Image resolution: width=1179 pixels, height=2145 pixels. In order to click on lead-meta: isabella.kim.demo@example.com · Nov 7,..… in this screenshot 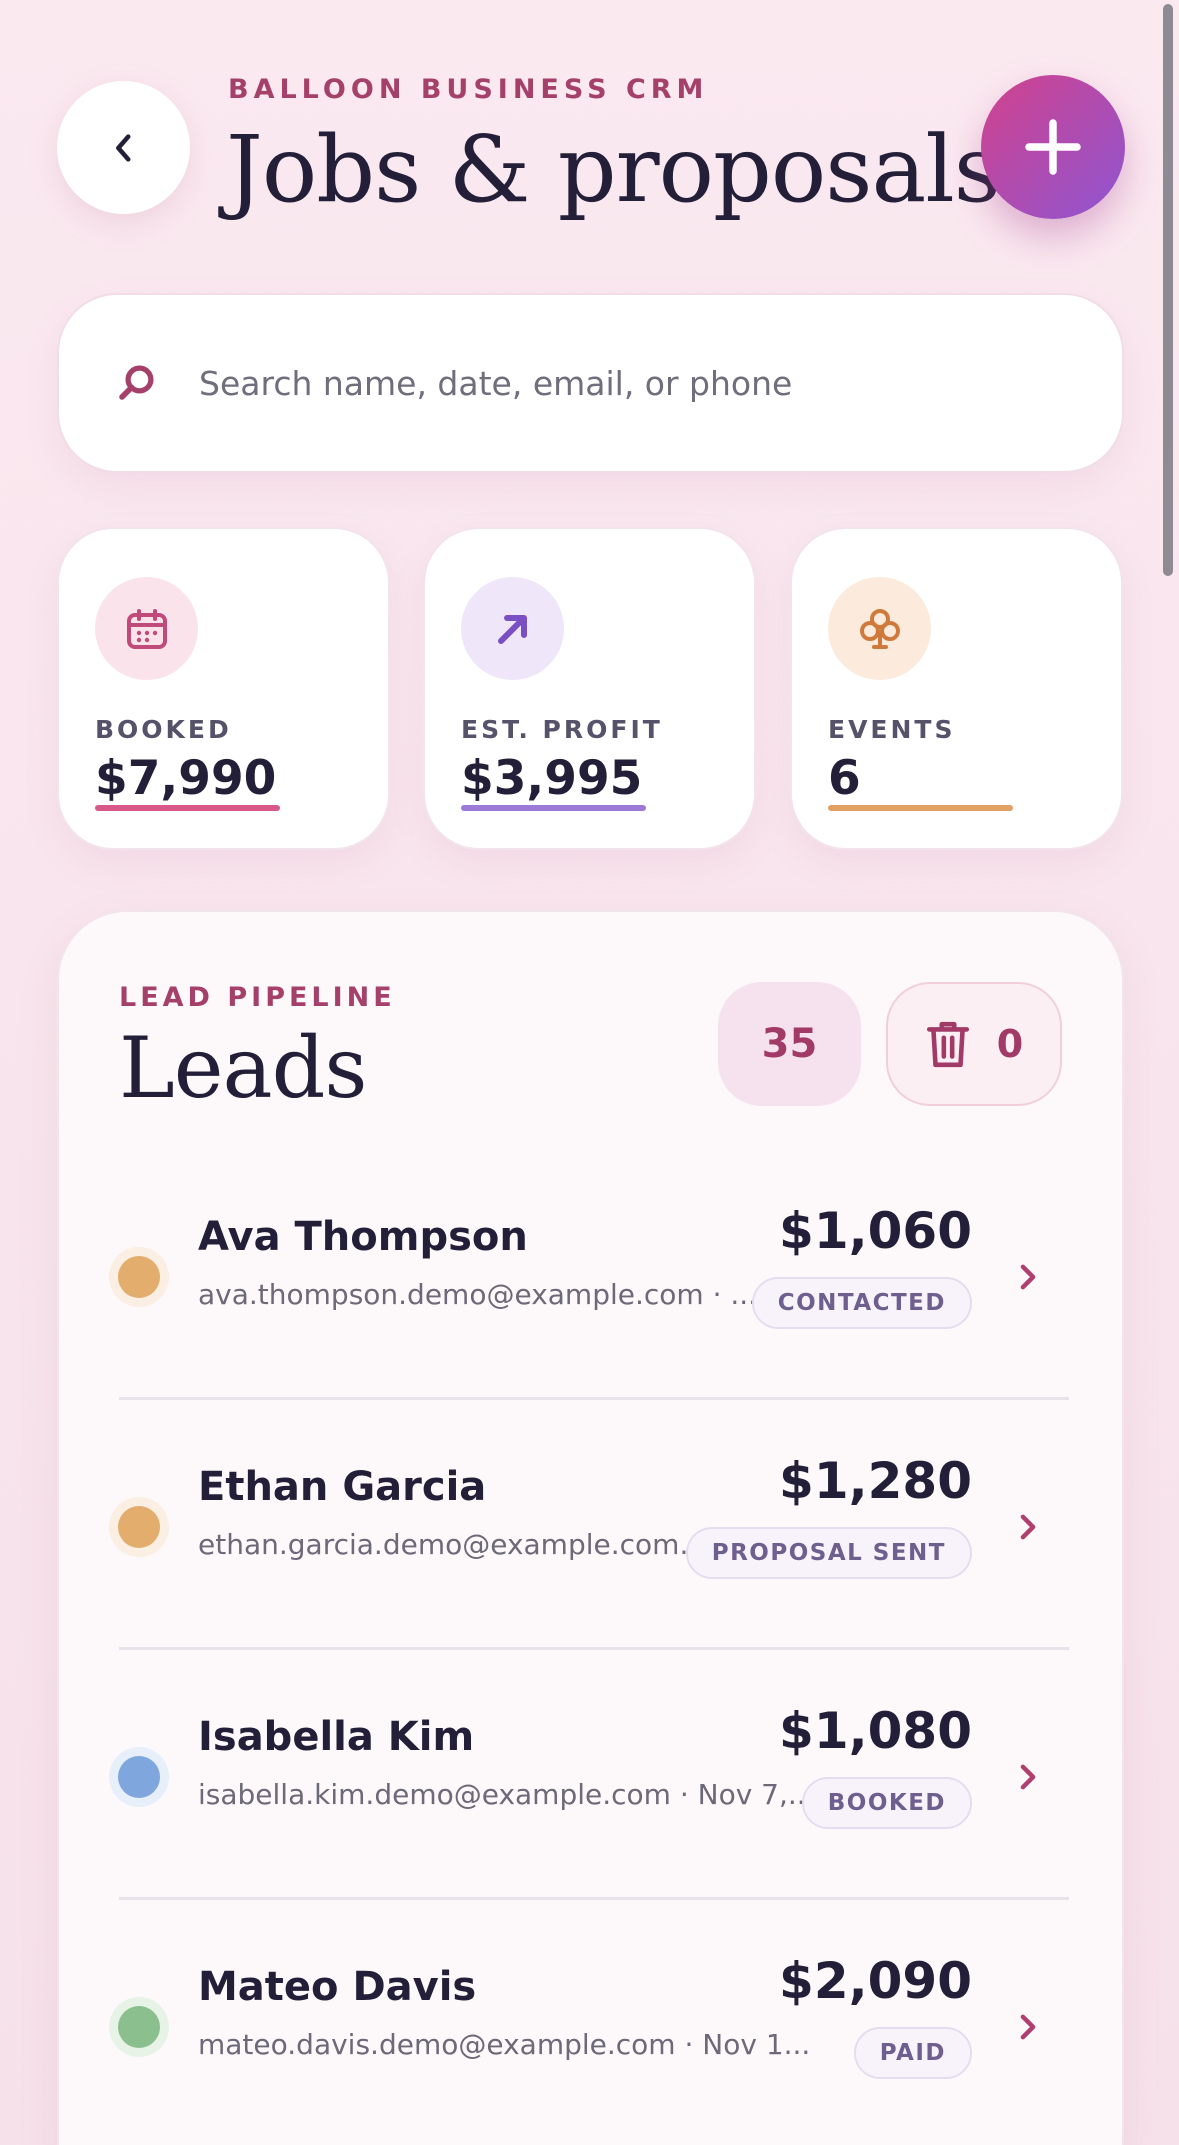, I will do `click(506, 1794)`.